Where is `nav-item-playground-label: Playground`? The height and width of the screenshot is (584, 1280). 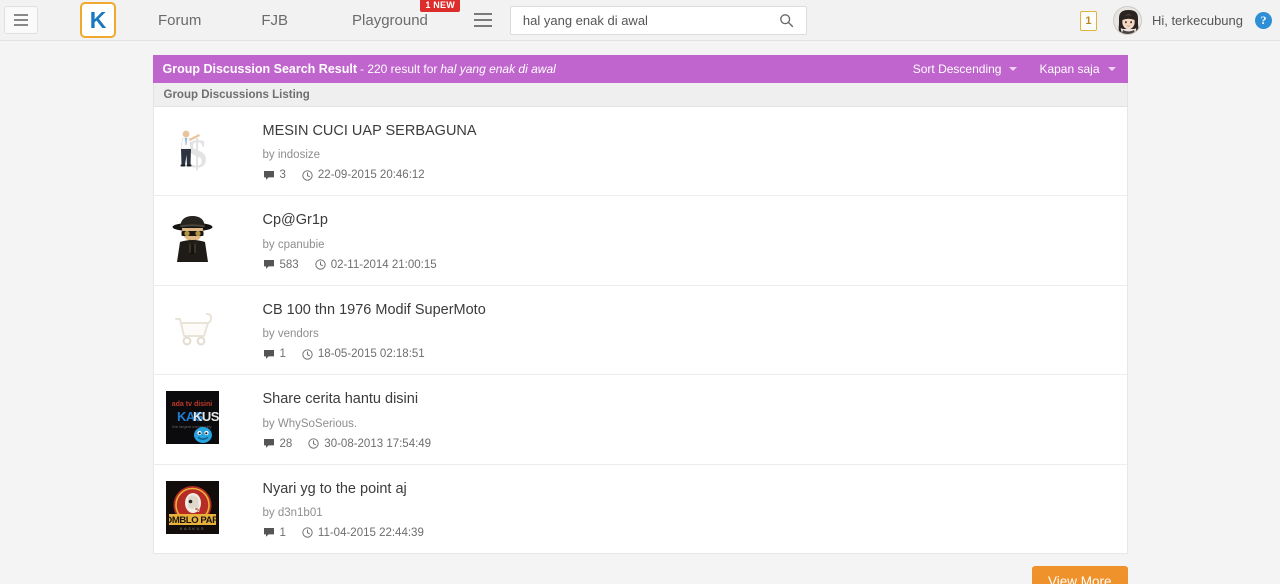 nav-item-playground-label: Playground is located at coordinates (390, 20).